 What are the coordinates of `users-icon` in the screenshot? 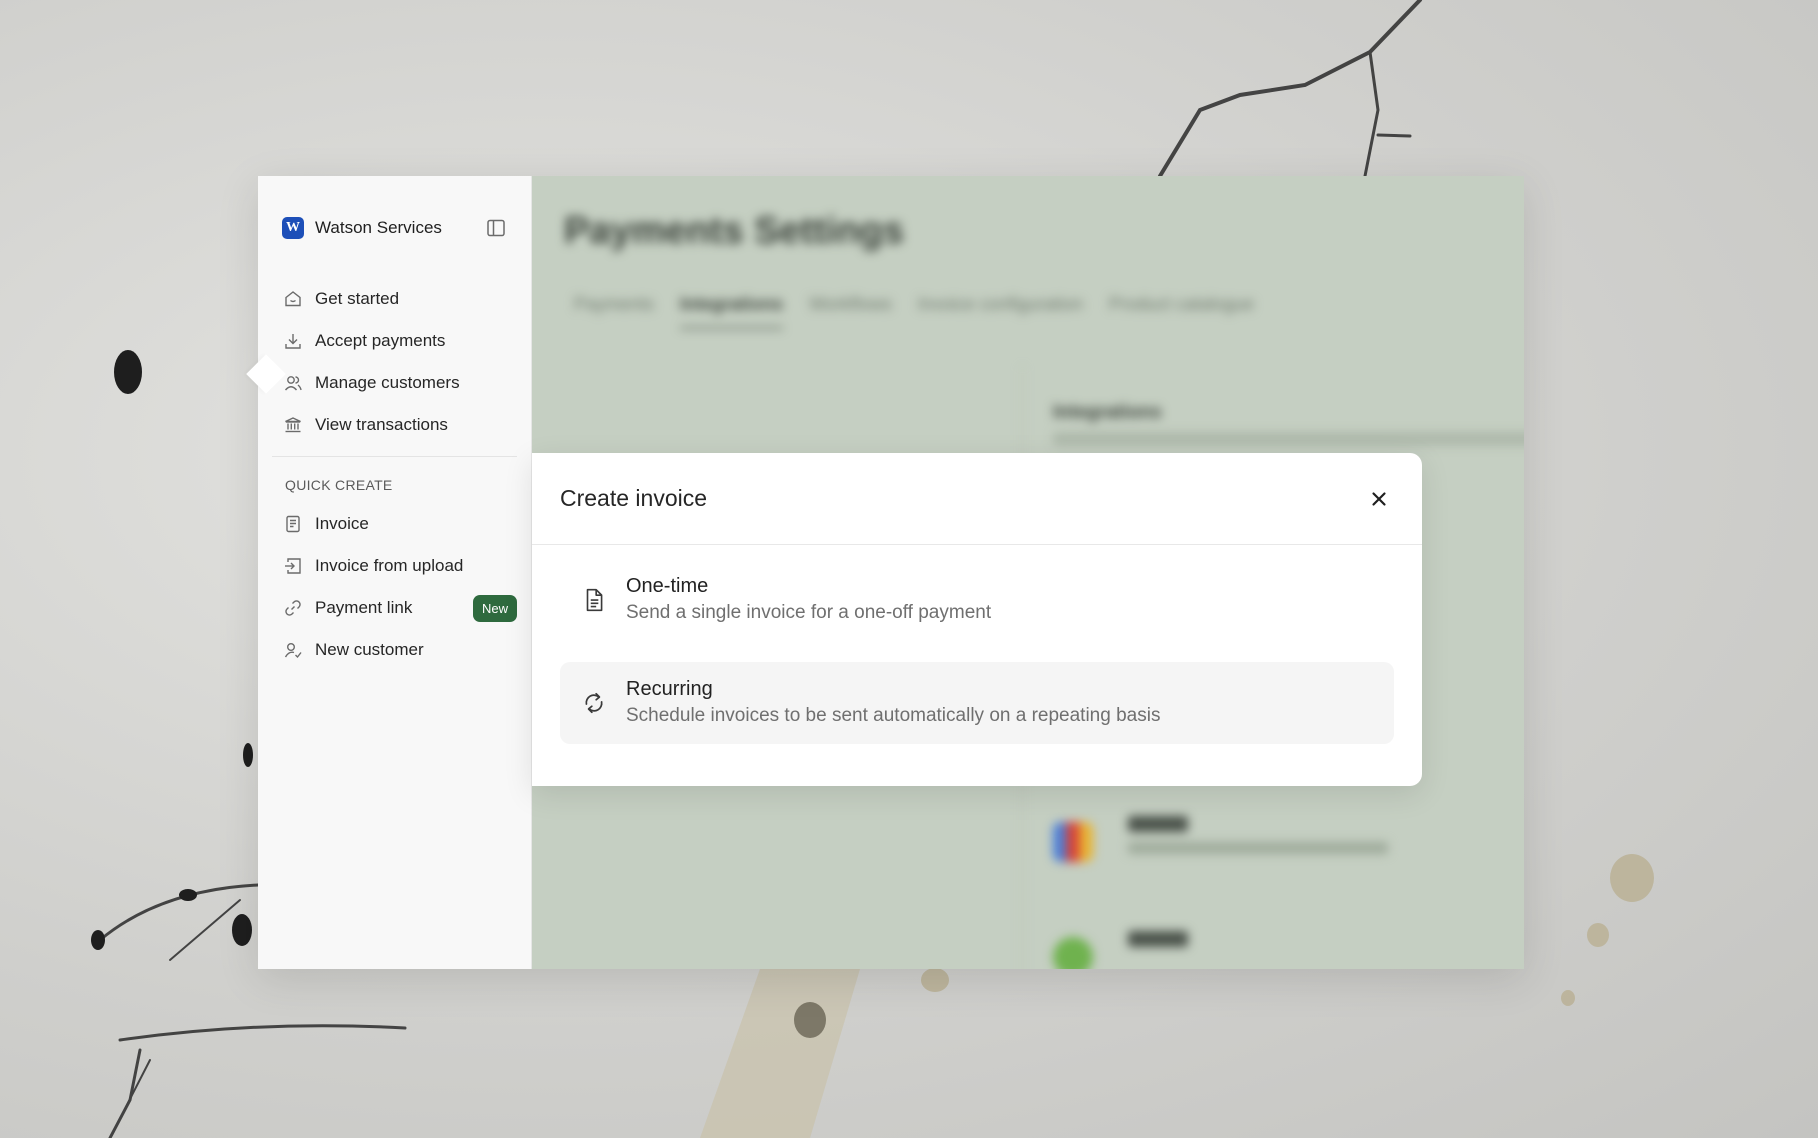 It's located at (293, 383).